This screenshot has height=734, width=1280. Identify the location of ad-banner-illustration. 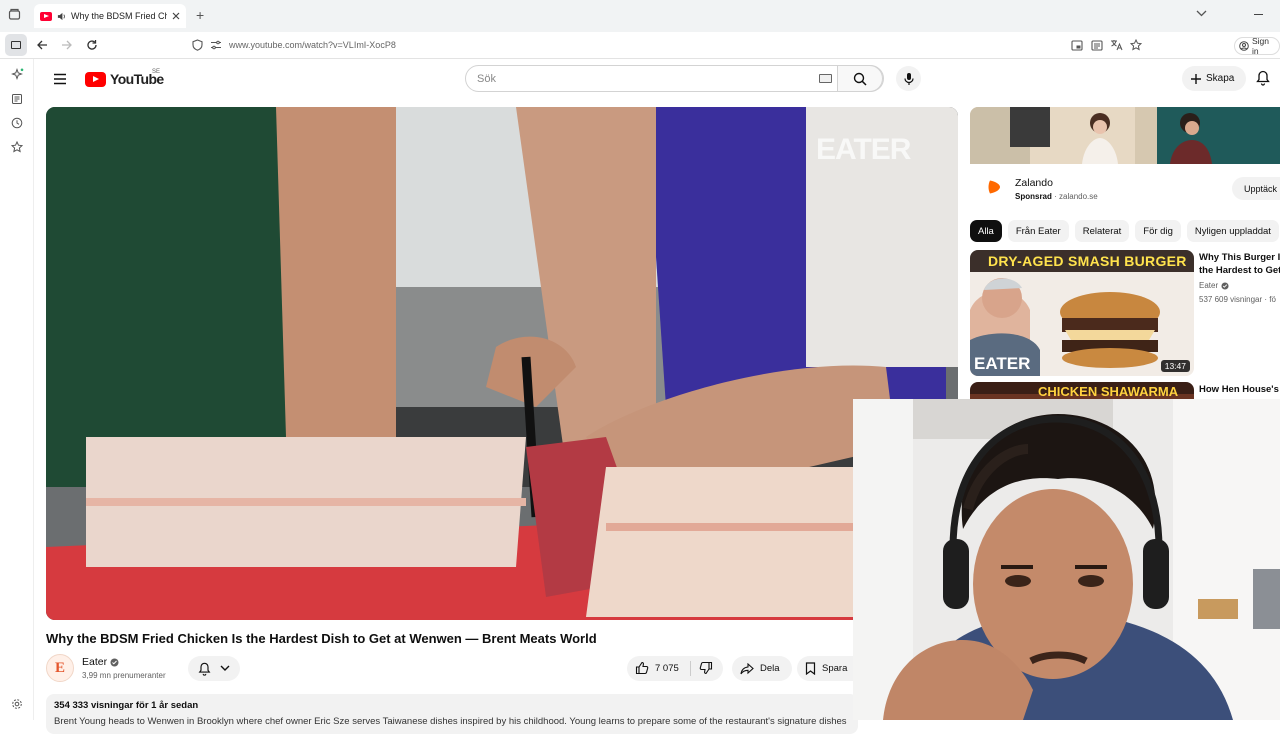
(1125, 135).